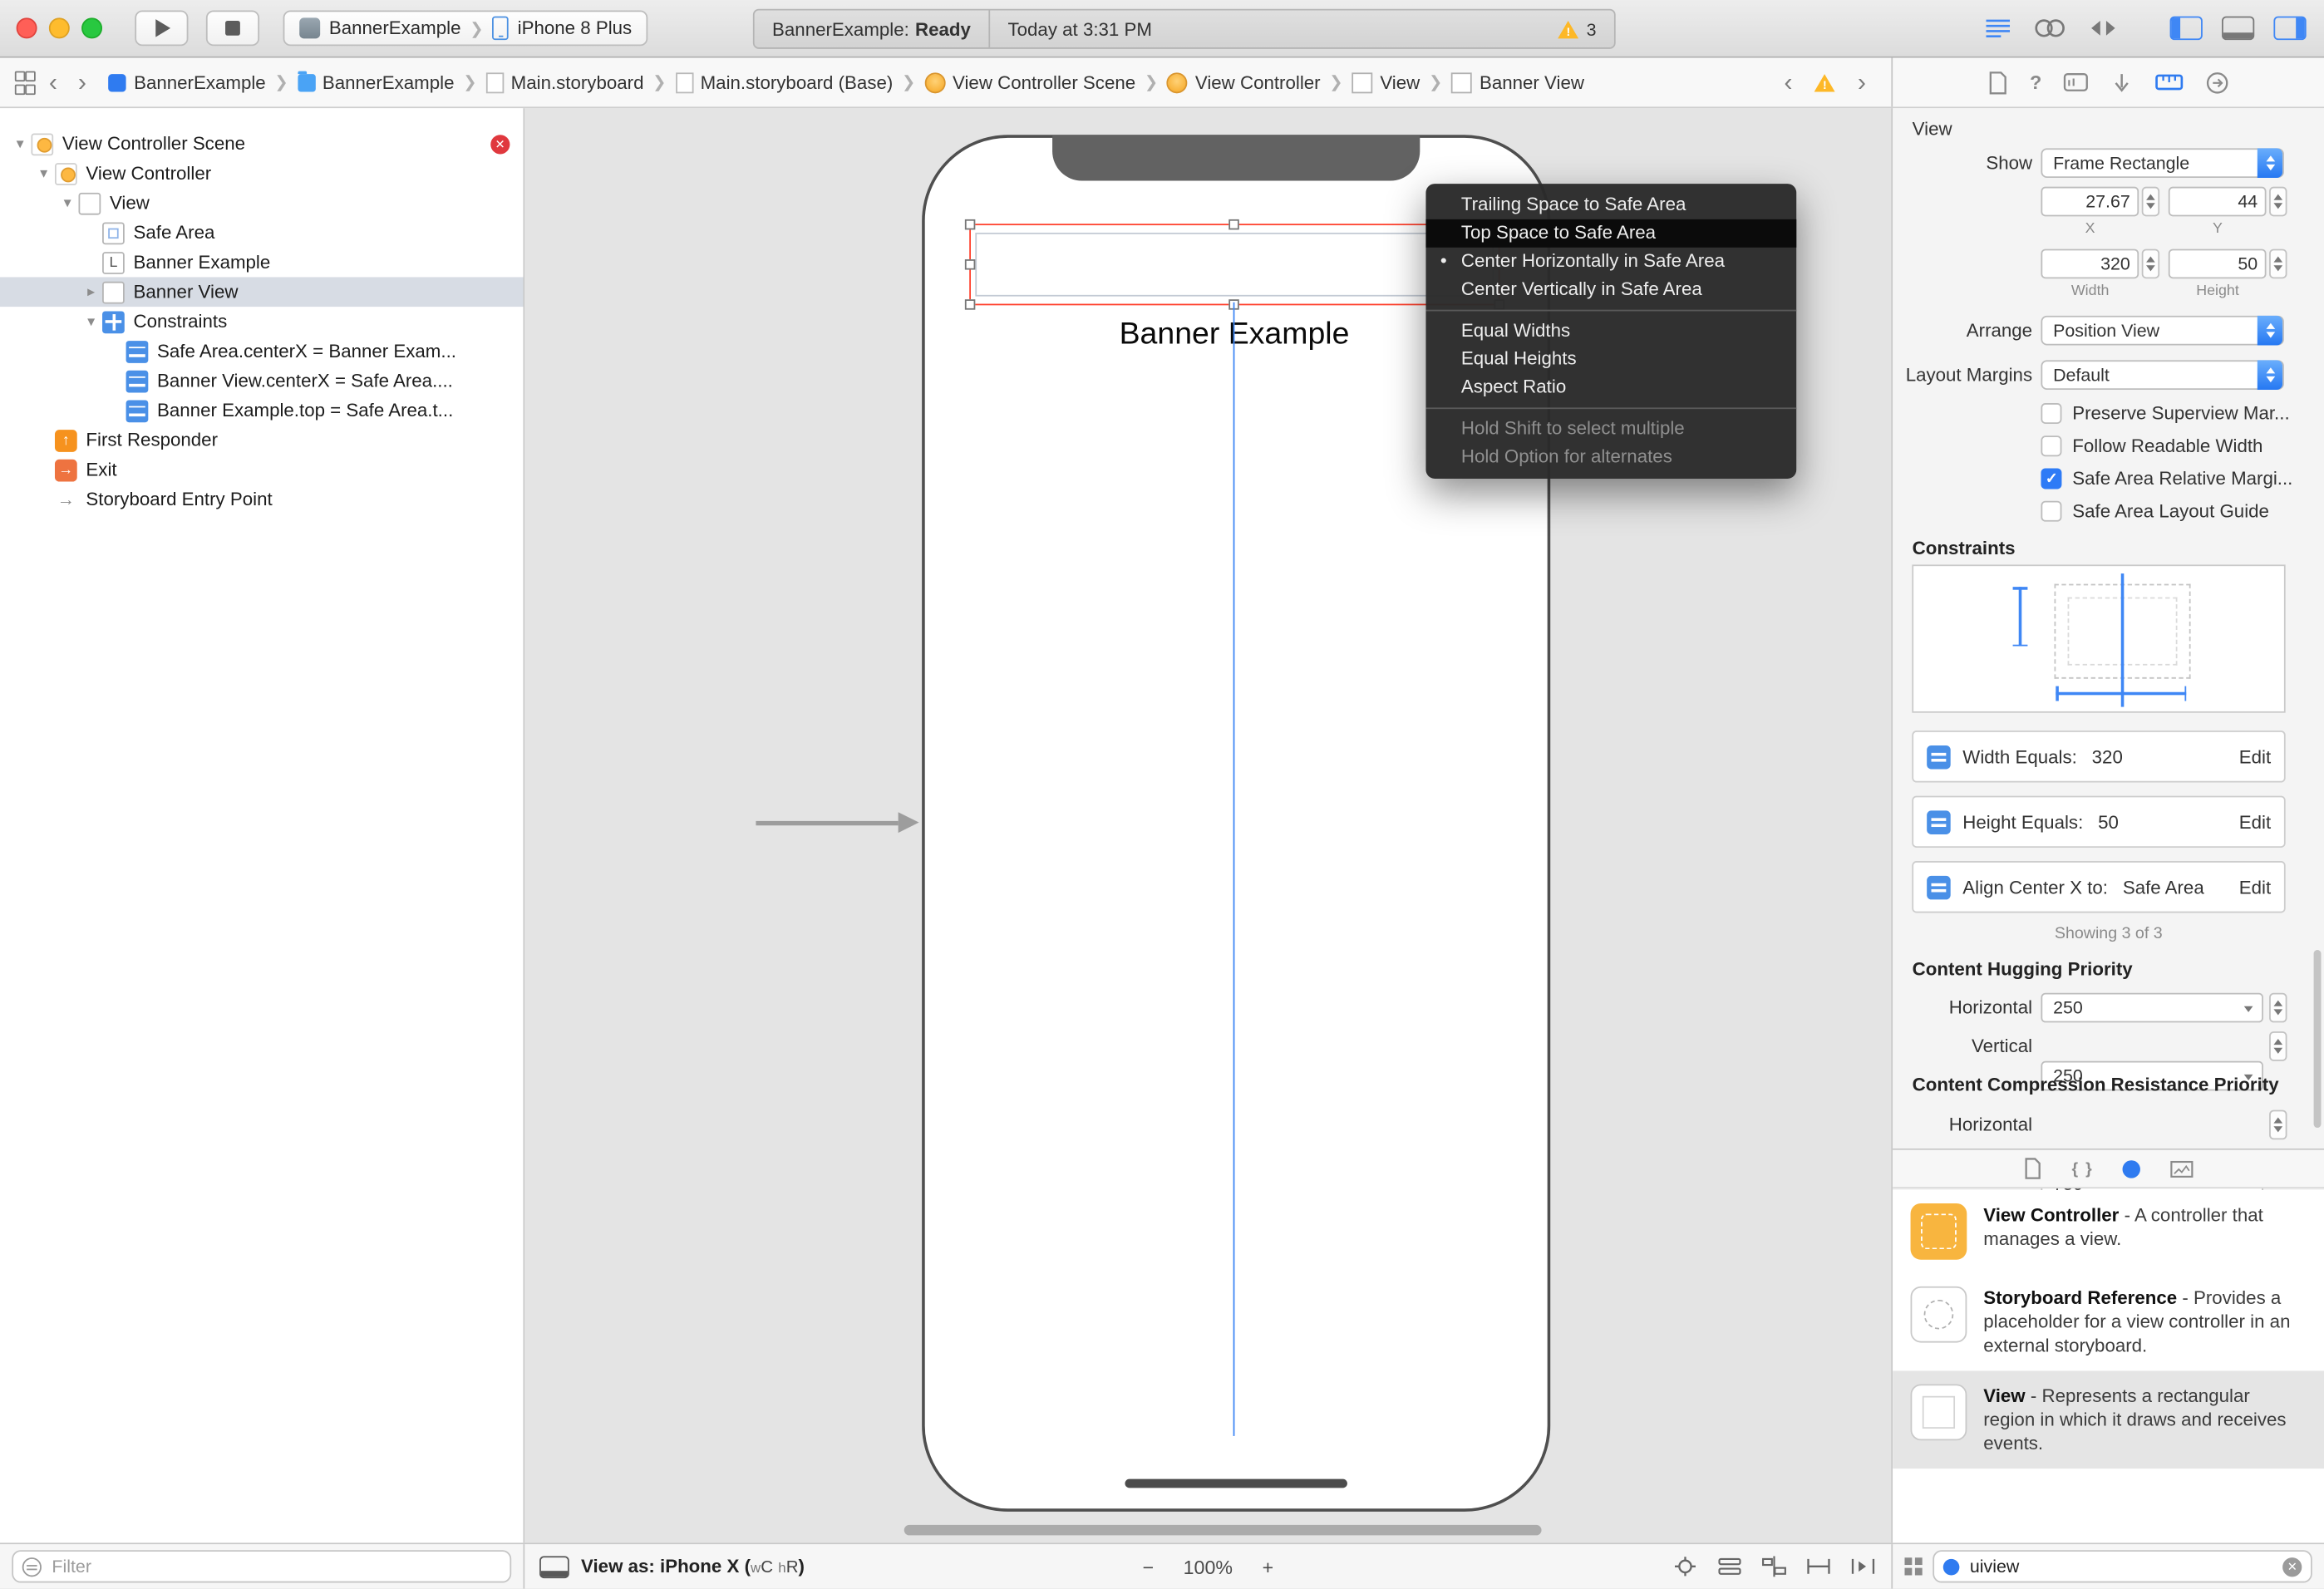 This screenshot has width=2324, height=1589. What do you see at coordinates (2076, 81) in the screenshot?
I see `identity-inspector-icon` at bounding box center [2076, 81].